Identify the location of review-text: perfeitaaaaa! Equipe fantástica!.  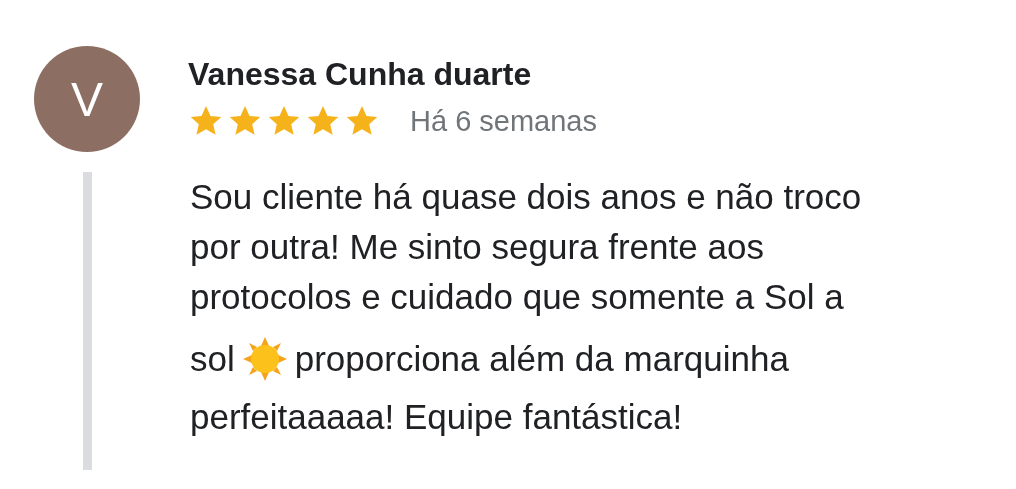
(436, 417).